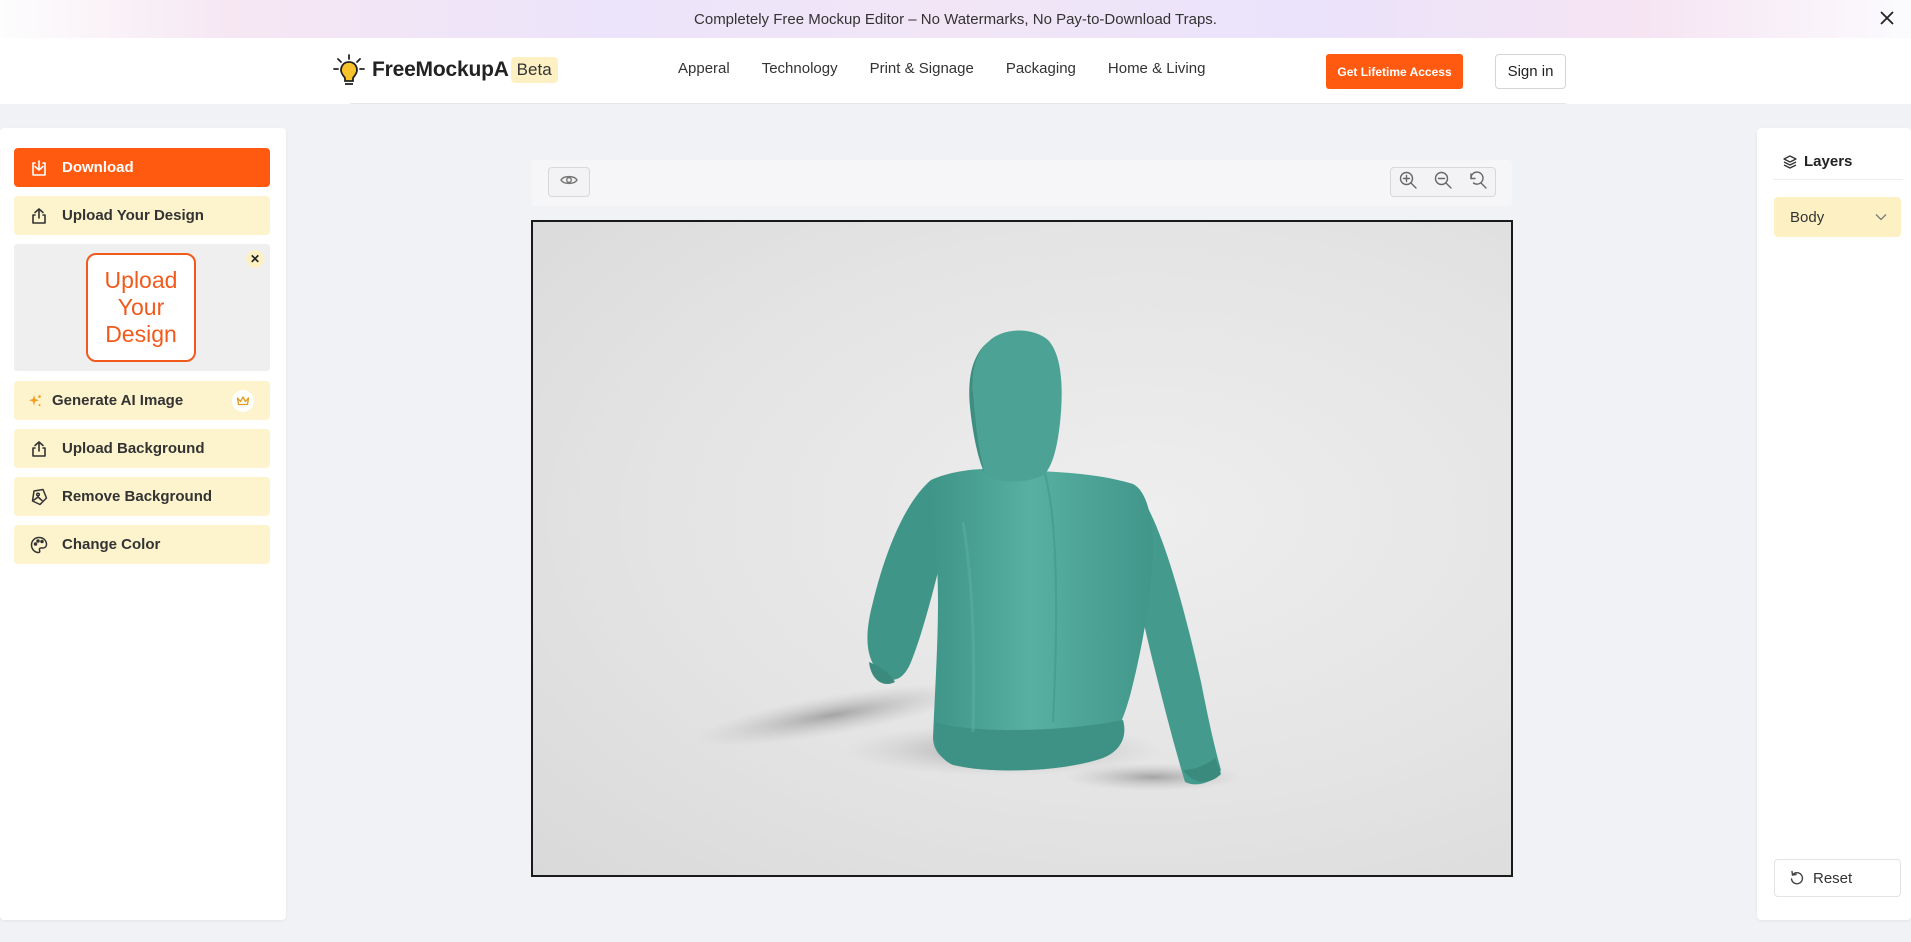  Describe the element at coordinates (1041, 68) in the screenshot. I see `nav-item-packaging: Packaging` at that location.